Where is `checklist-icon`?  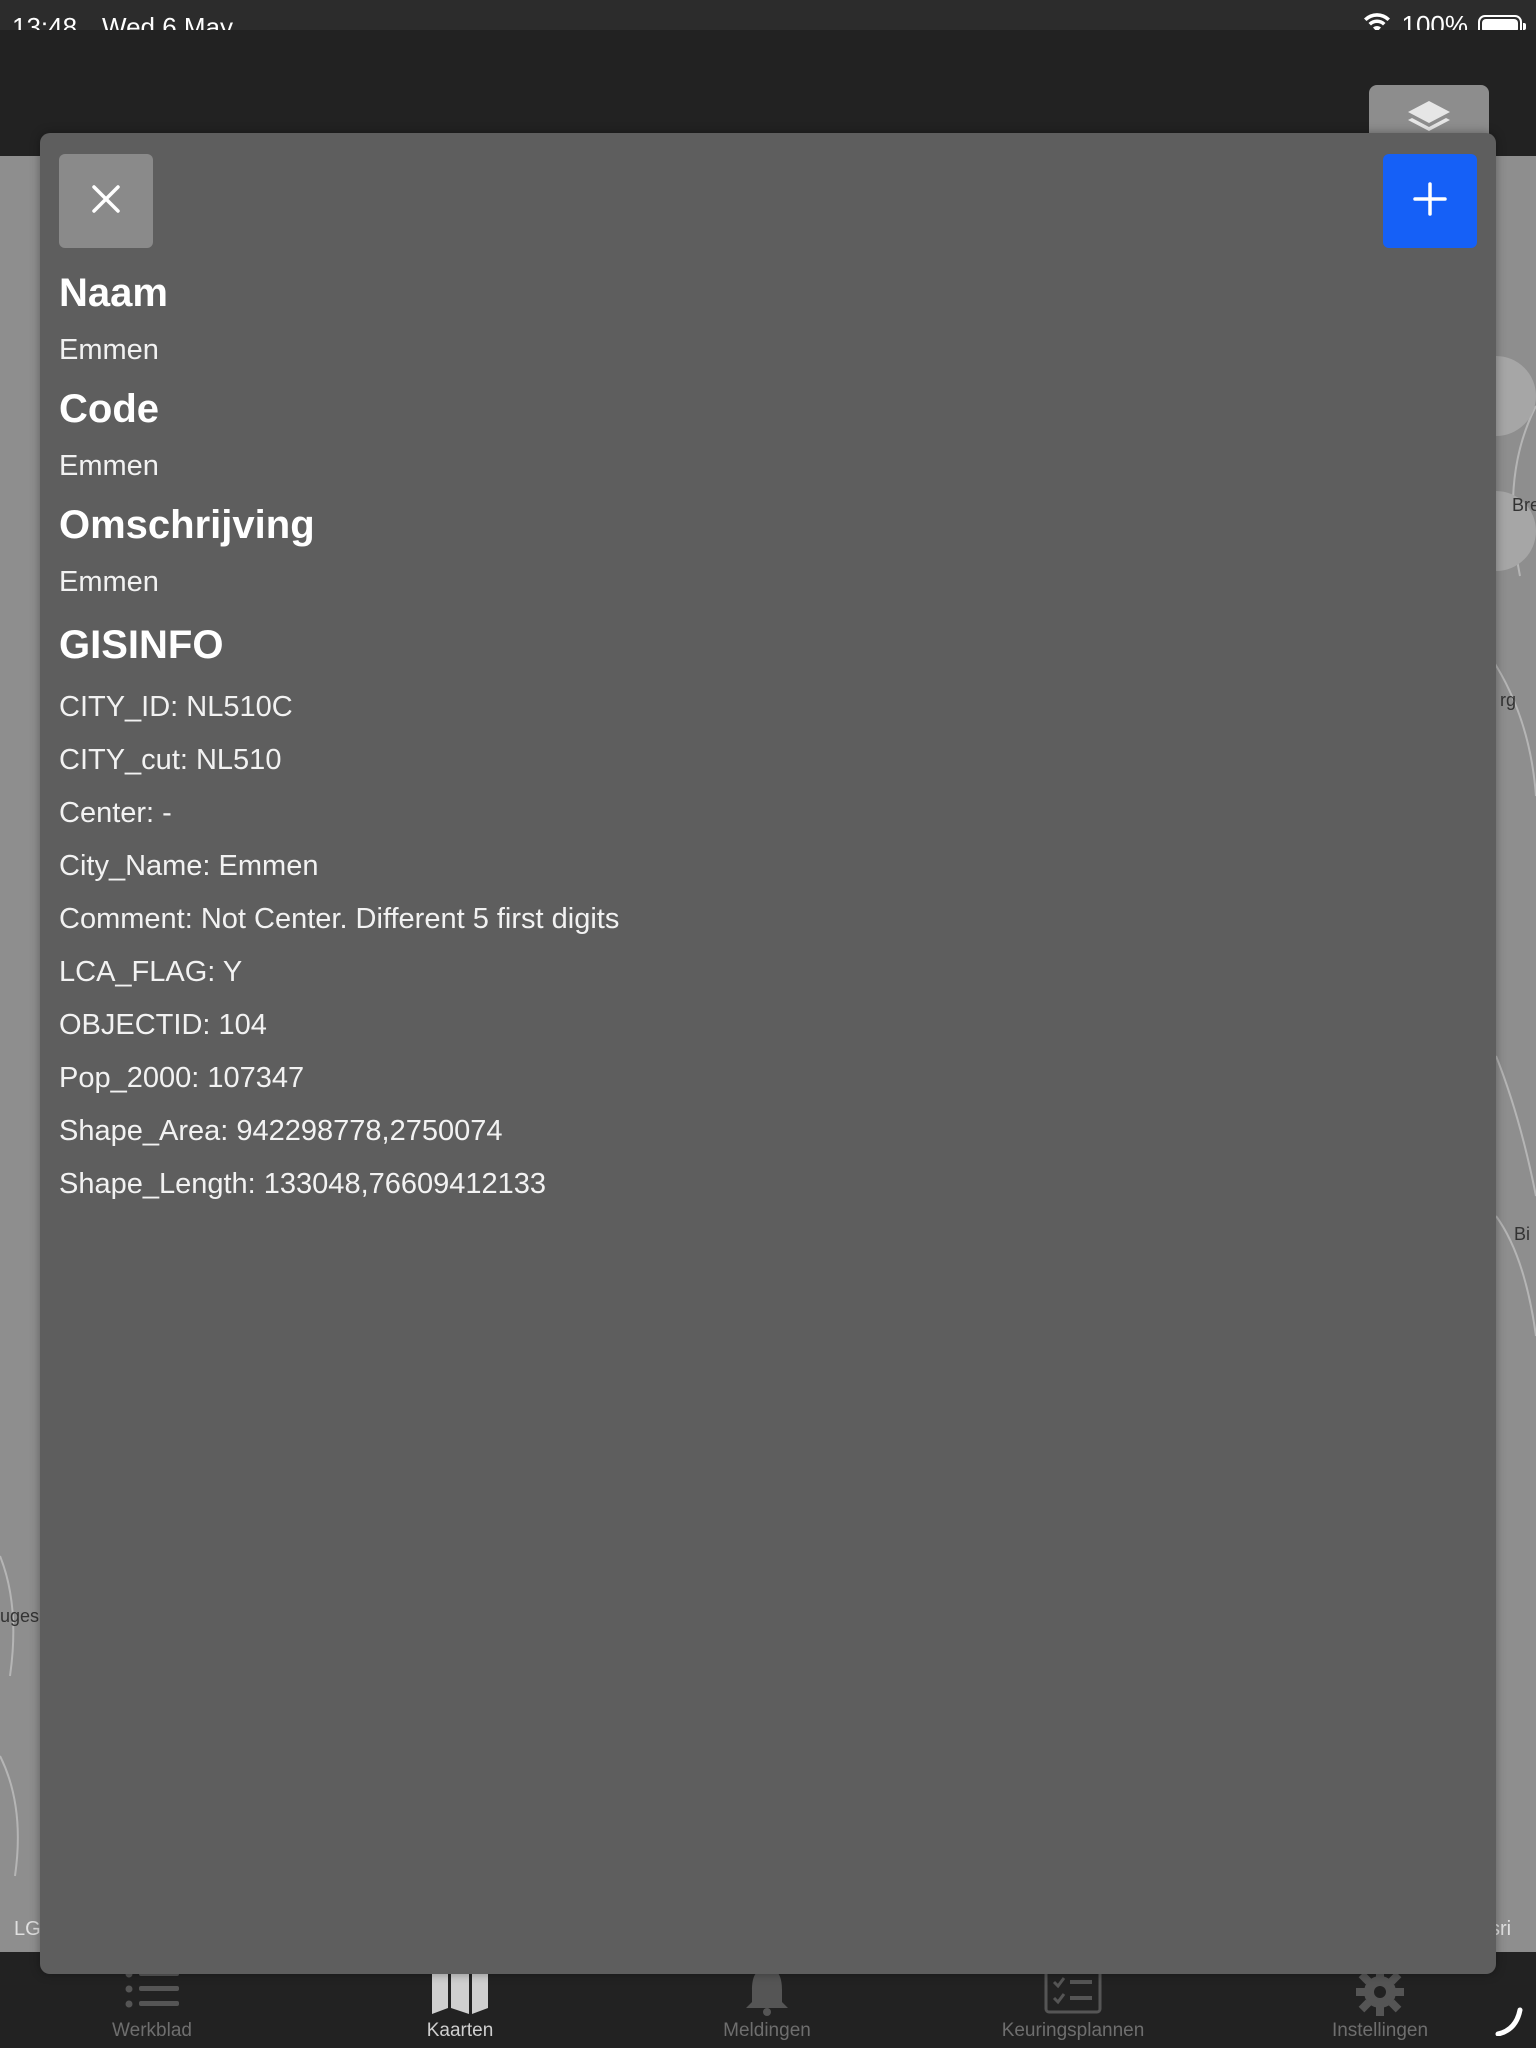
checklist-icon is located at coordinates (1073, 1993).